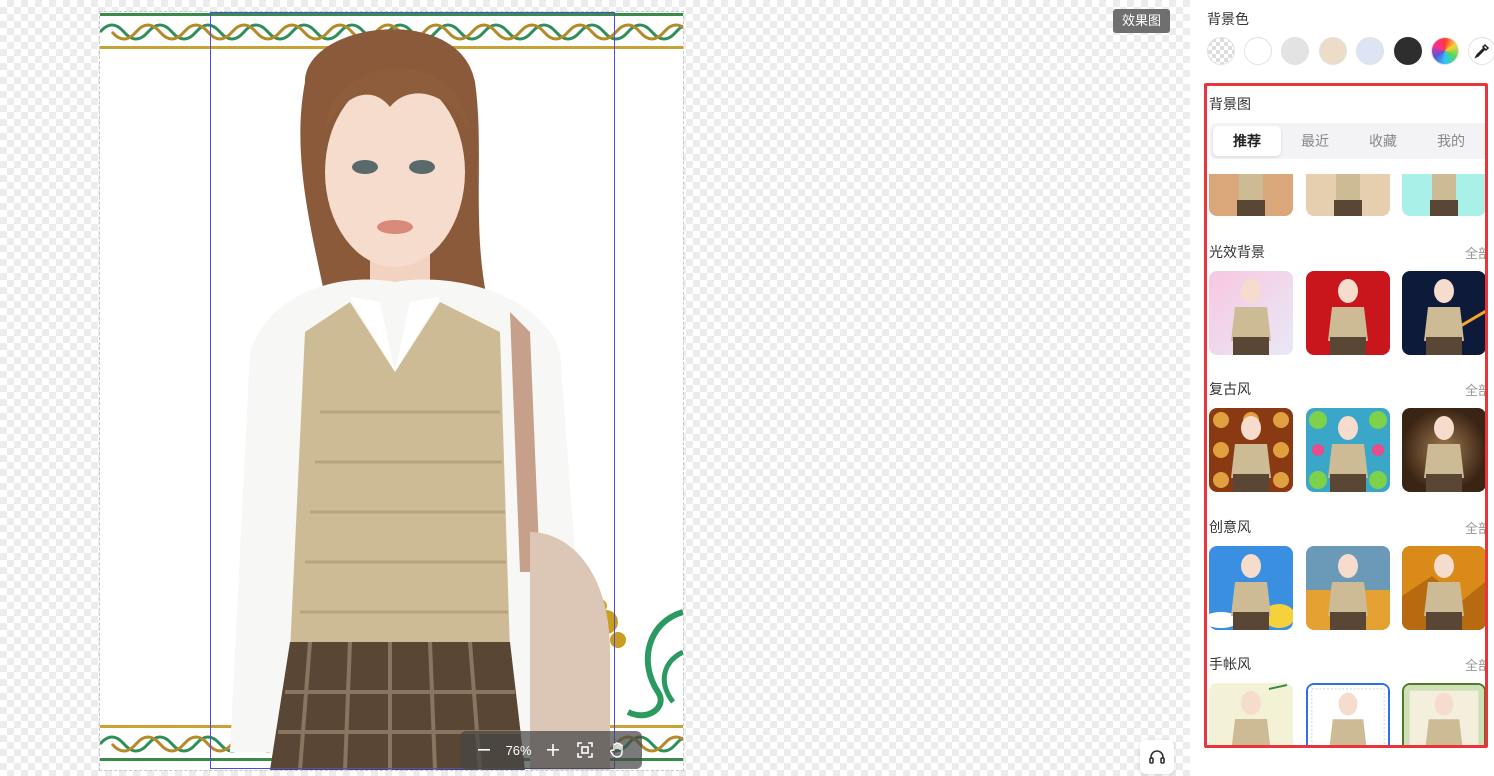  What do you see at coordinates (1221, 51) in the screenshot?
I see `swatch-transparent` at bounding box center [1221, 51].